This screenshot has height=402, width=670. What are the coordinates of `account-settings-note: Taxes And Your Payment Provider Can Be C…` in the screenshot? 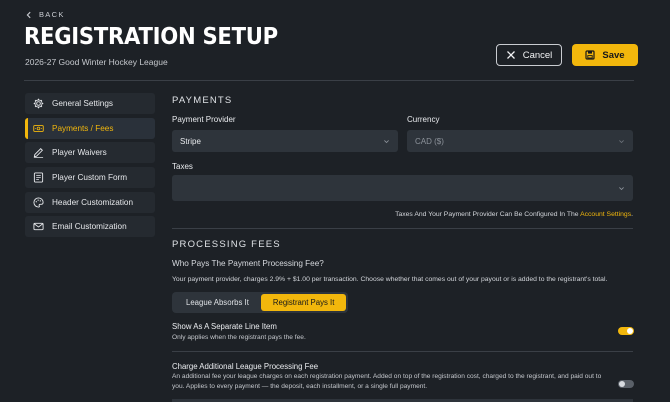 It's located at (514, 214).